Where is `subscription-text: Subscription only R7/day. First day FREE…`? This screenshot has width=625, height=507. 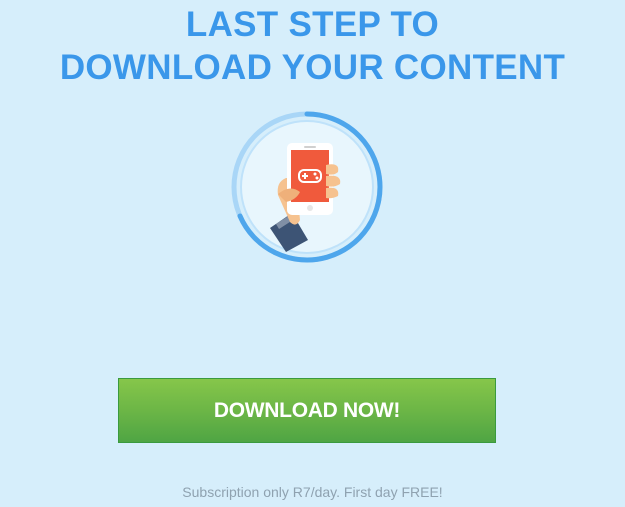 subscription-text: Subscription only R7/day. First day FREE… is located at coordinates (312, 492).